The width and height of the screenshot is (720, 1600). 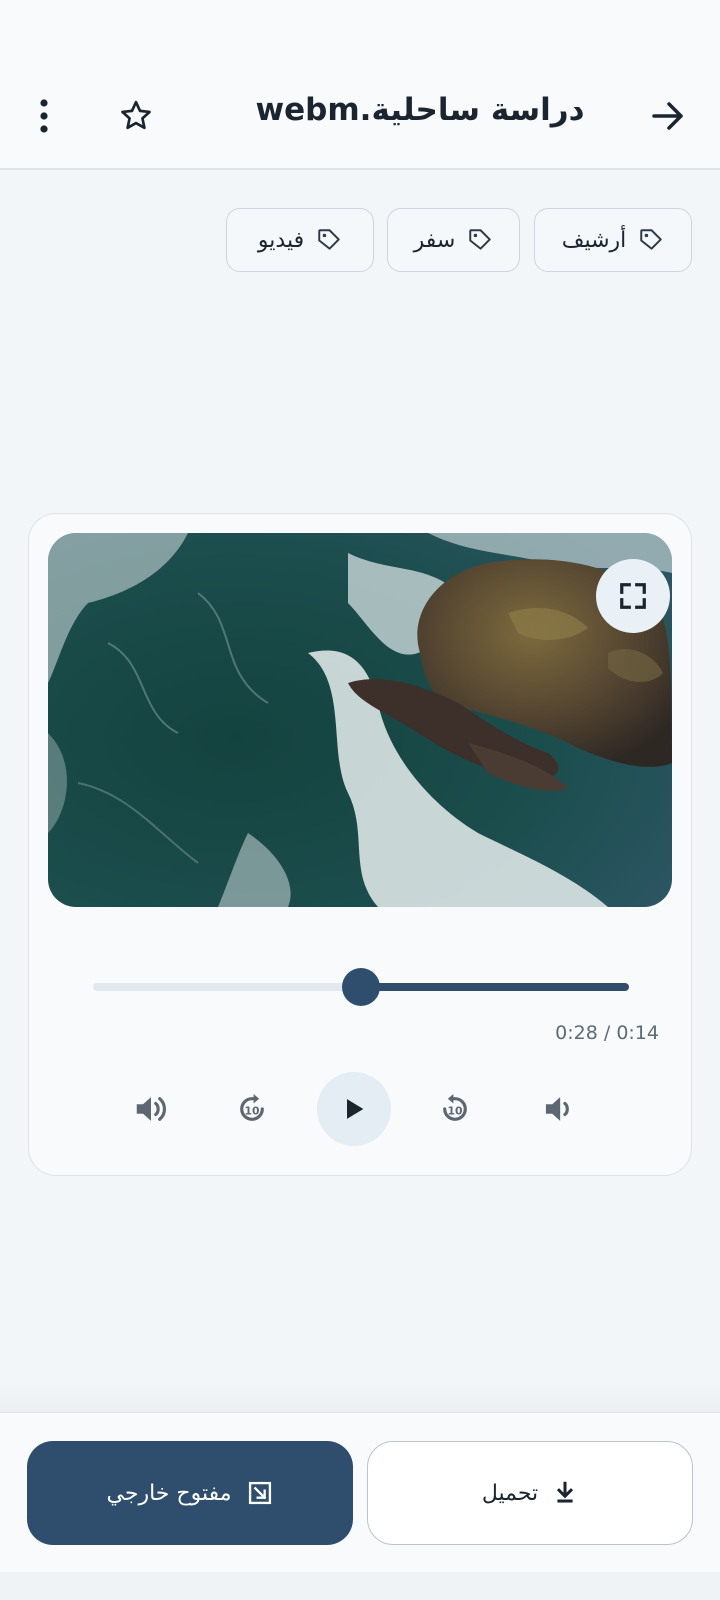 What do you see at coordinates (565, 1492) in the screenshot?
I see `download-icon` at bounding box center [565, 1492].